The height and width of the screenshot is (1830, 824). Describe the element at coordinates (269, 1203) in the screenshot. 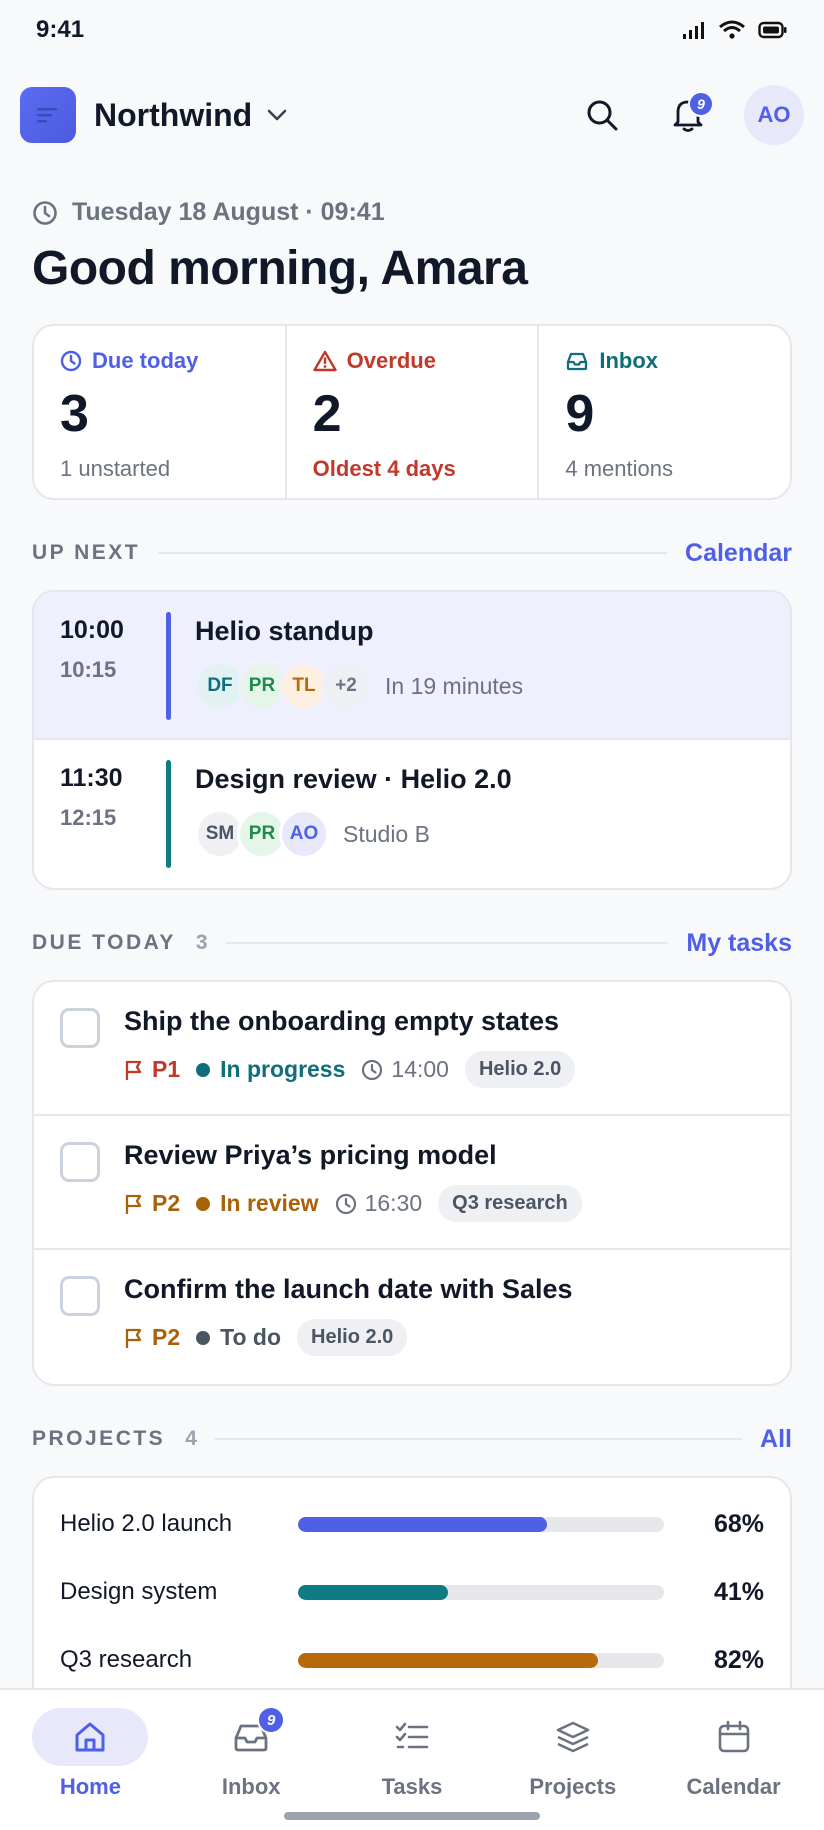

I see `status-label: In review` at that location.